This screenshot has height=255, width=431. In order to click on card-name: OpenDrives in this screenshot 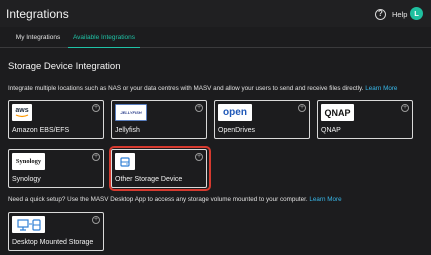, I will do `click(236, 130)`.